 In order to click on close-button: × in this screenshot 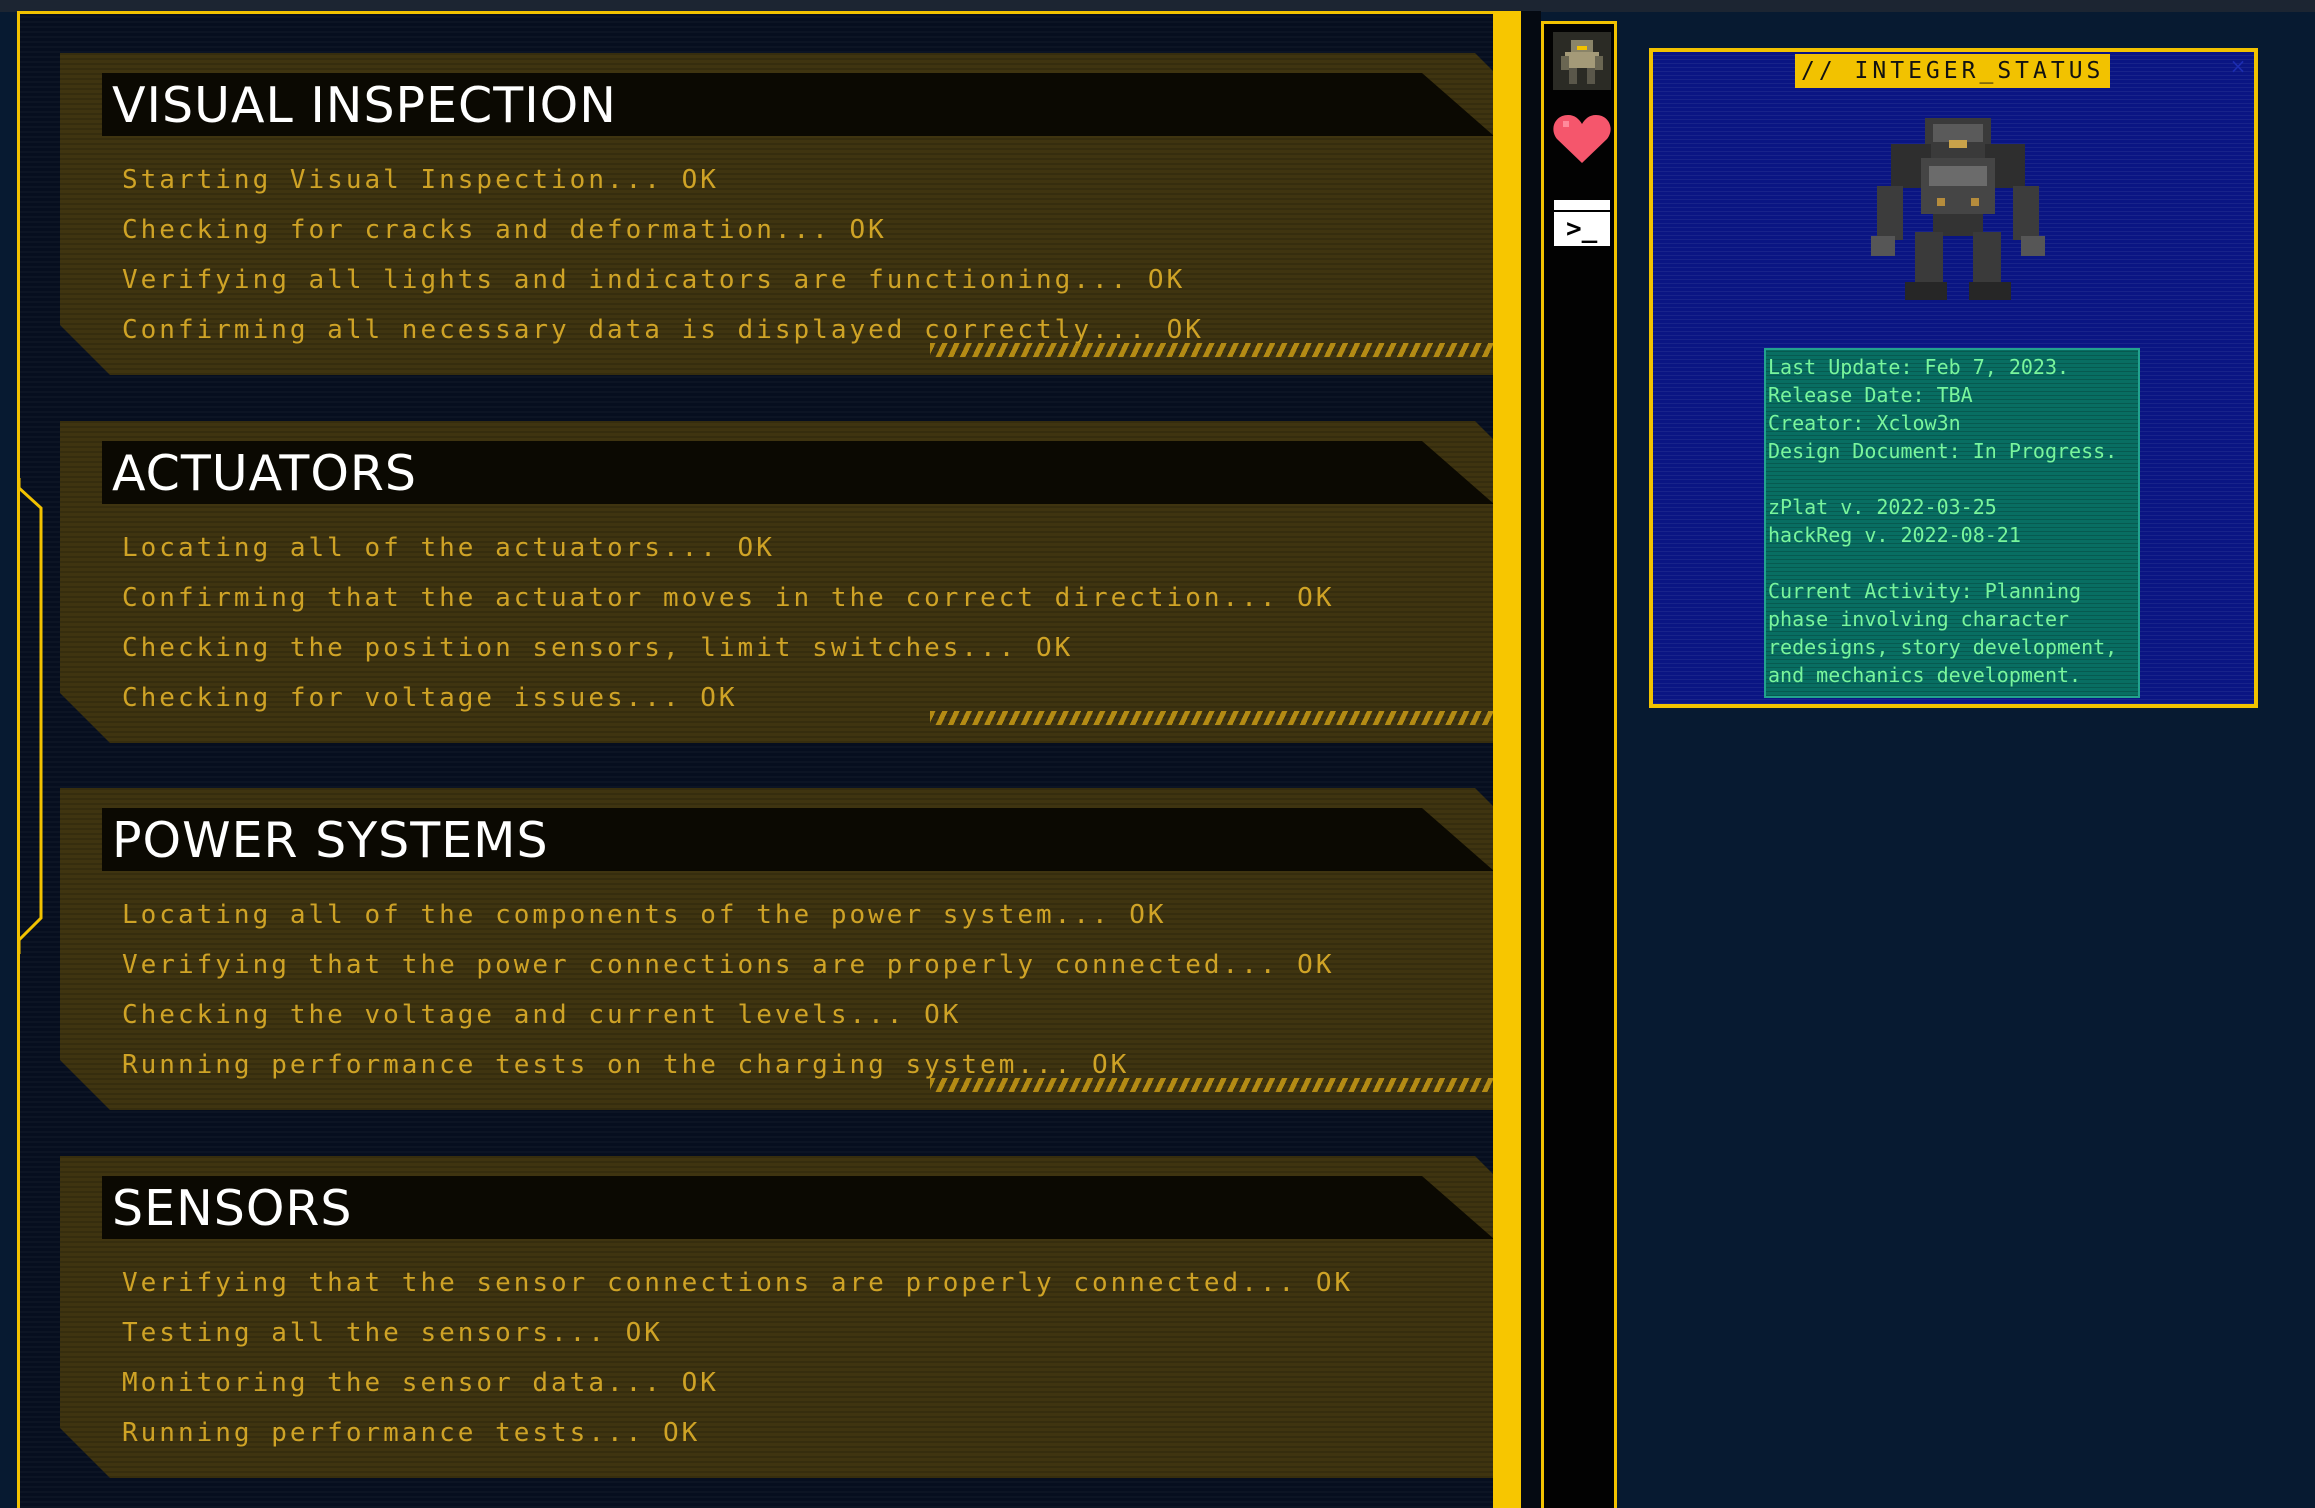, I will do `click(2238, 66)`.